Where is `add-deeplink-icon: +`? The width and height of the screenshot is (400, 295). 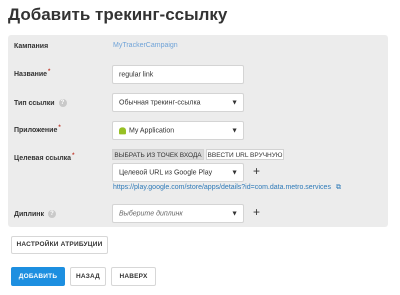
add-deeplink-icon: + is located at coordinates (256, 212).